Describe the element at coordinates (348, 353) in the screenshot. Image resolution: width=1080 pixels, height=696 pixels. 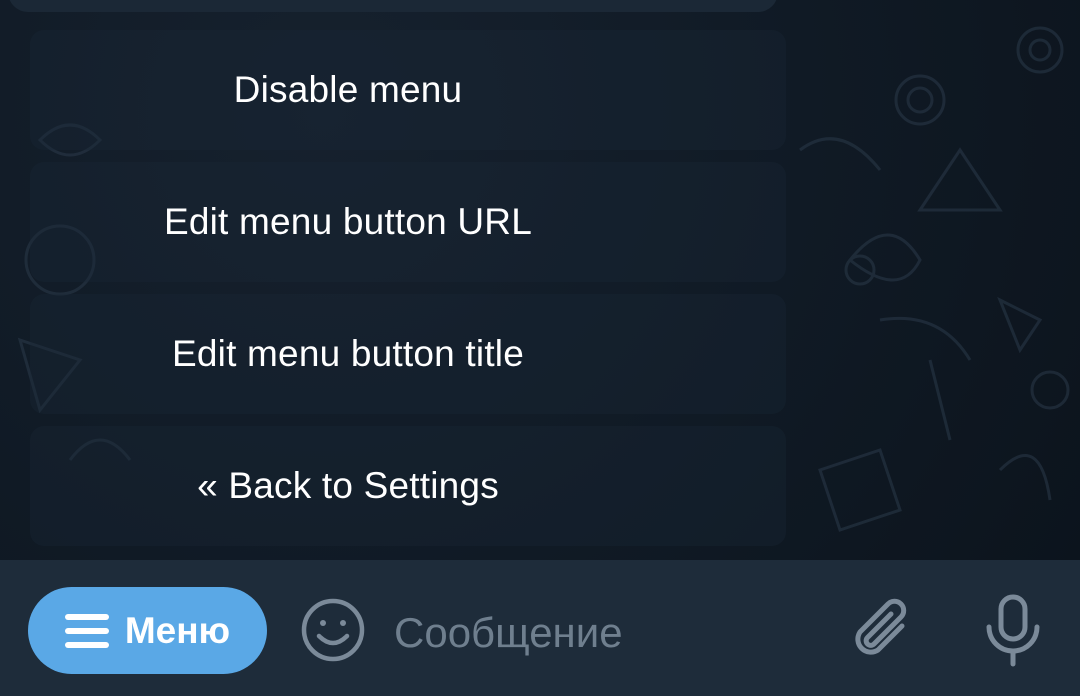
I see `keyboard-button-label: Edit menu button title` at that location.